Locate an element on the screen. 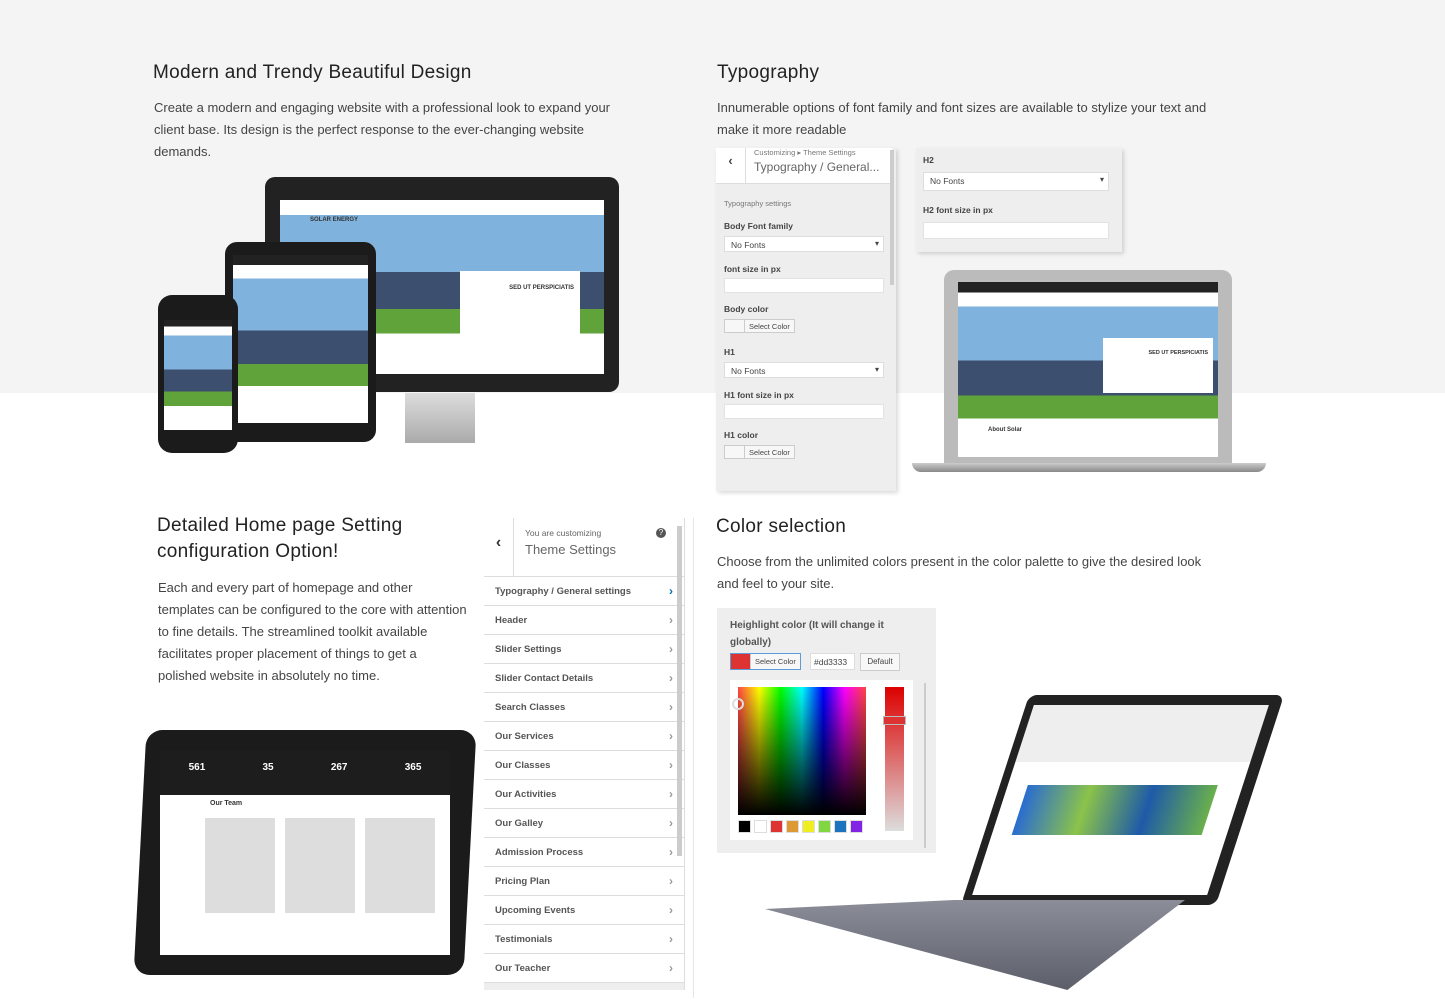  customizer-title: Theme Settings is located at coordinates (571, 549).